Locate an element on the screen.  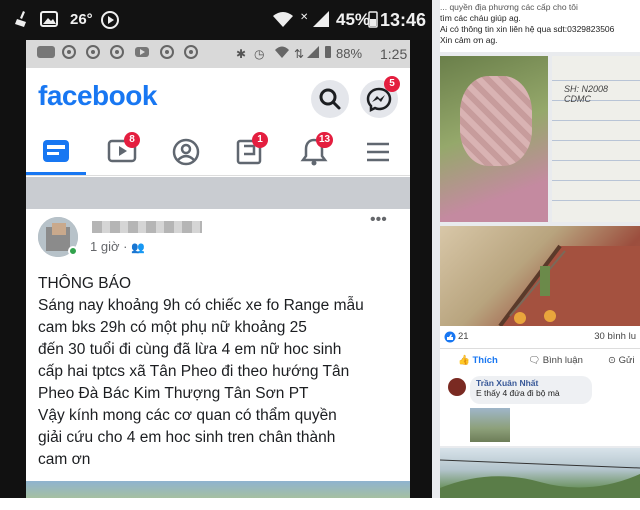
data-arrows-icon: ⇅ is located at coordinates (299, 54).